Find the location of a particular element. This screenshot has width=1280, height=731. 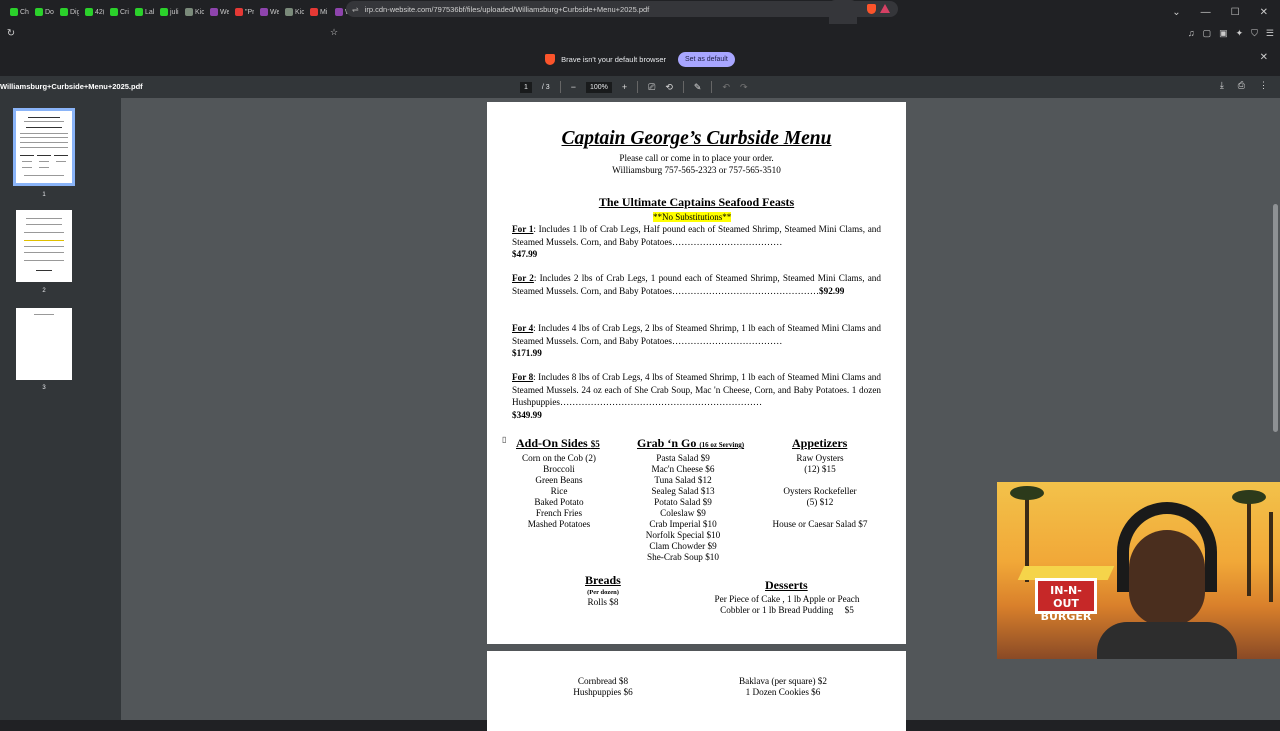

browser-tab: juli is located at coordinates (166, 12).